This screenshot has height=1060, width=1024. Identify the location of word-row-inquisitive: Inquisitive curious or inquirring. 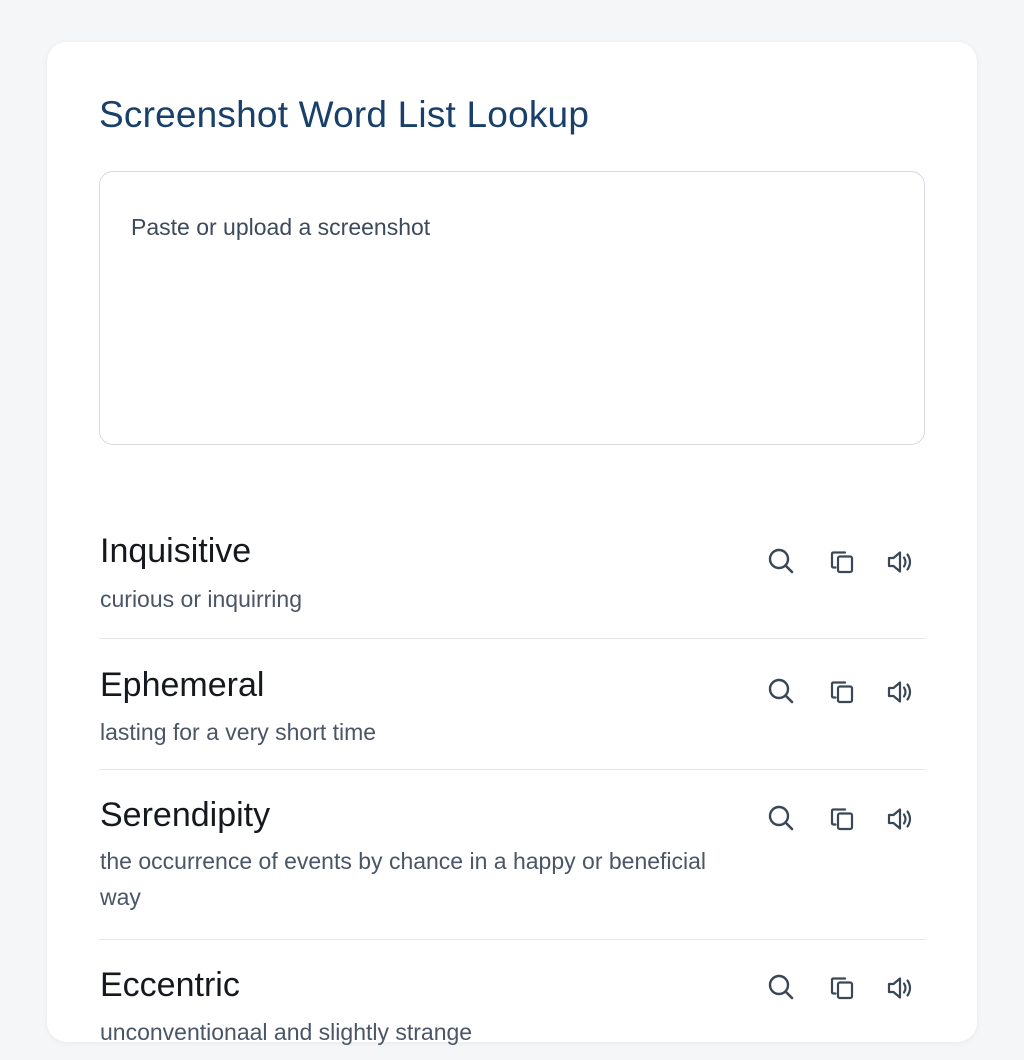
(512, 560).